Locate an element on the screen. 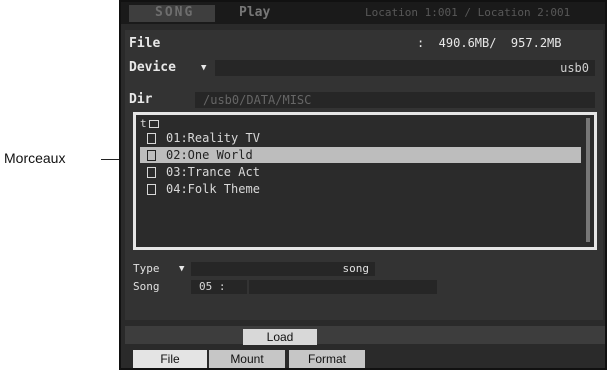 Image resolution: width=612 pixels, height=373 pixels. parent-marker: t is located at coordinates (143, 123).